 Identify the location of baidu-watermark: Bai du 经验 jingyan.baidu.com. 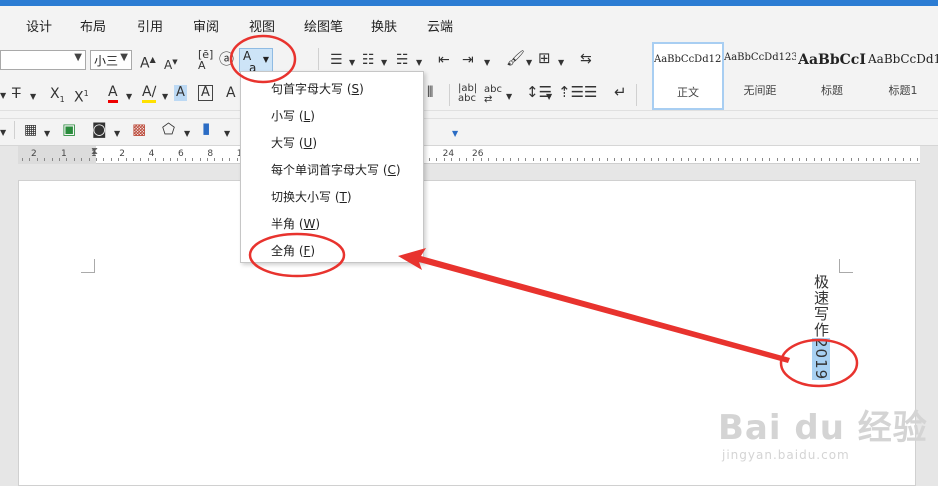
(823, 435).